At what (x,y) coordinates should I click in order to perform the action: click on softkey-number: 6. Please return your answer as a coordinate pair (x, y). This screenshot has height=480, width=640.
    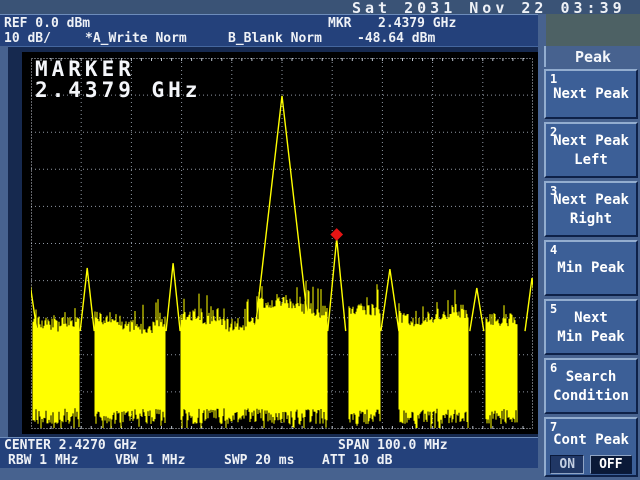
    Looking at the image, I should click on (554, 368).